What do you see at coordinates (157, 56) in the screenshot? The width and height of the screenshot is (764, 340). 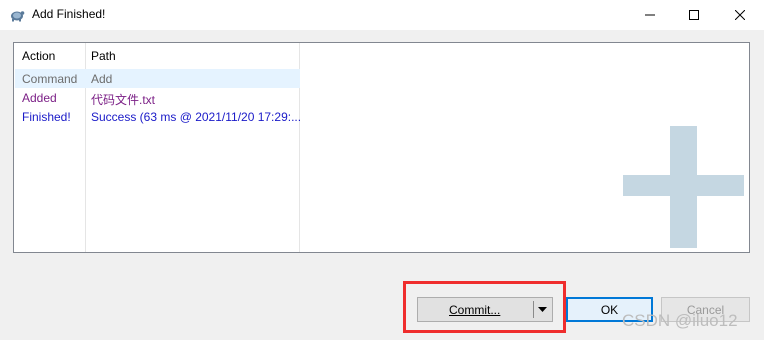 I see `list-header: Action Path` at bounding box center [157, 56].